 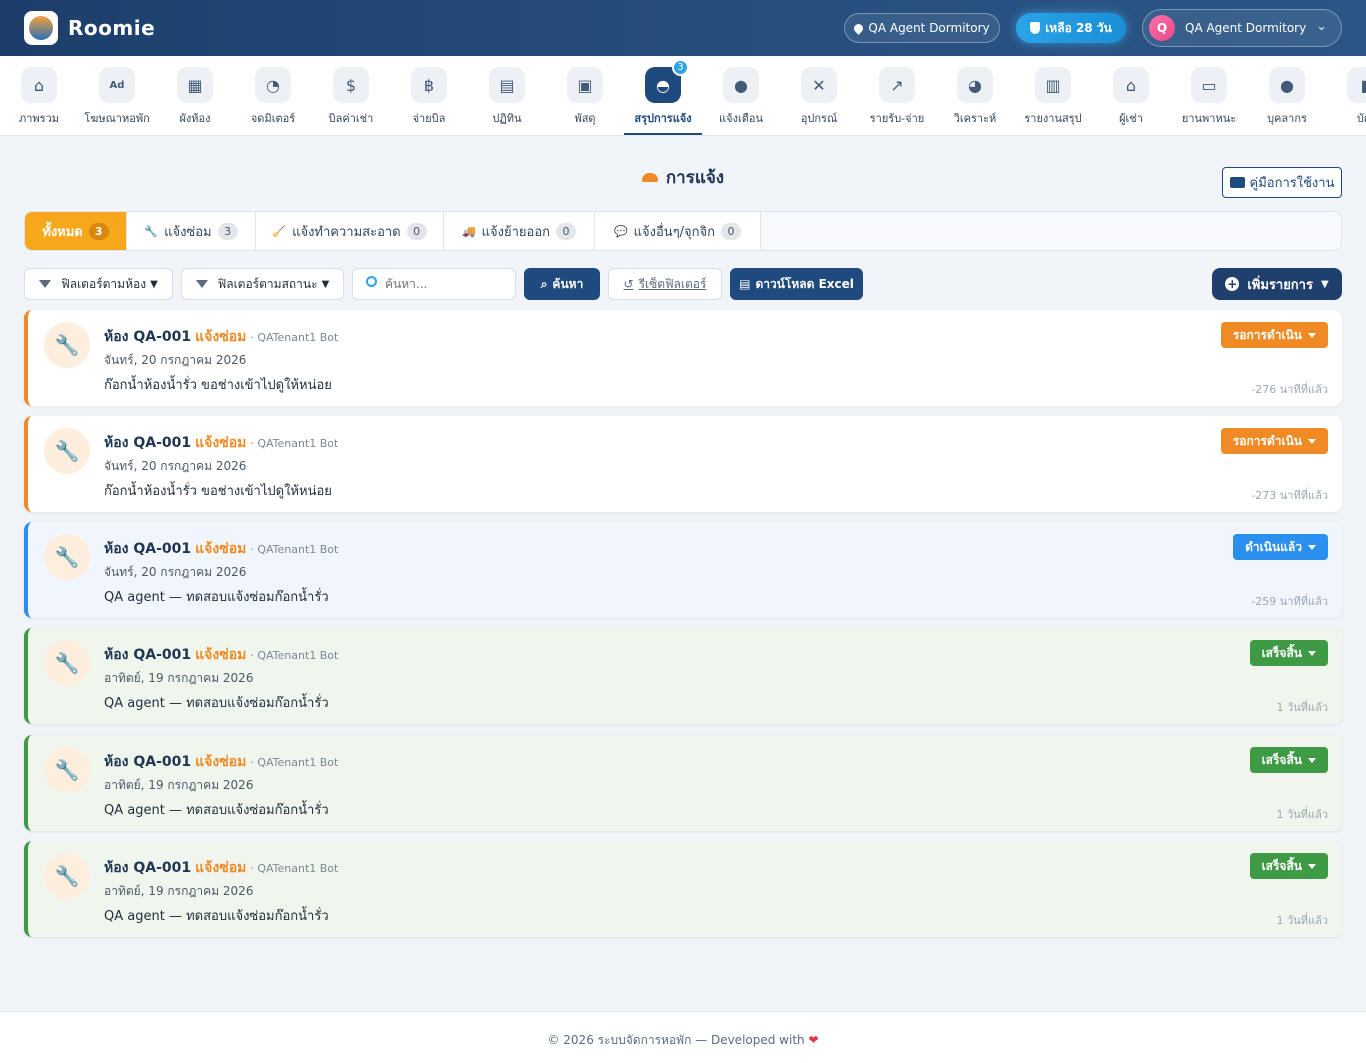 I want to click on nav-item-13: ▥ รายงานสรุป, so click(x=1053, y=95).